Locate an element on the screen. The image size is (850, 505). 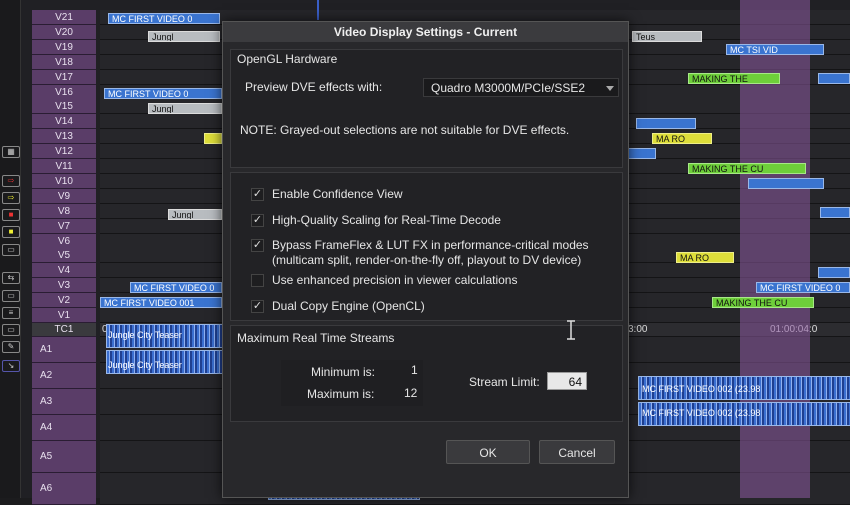
track-label: V1 is located at coordinates (64, 315).